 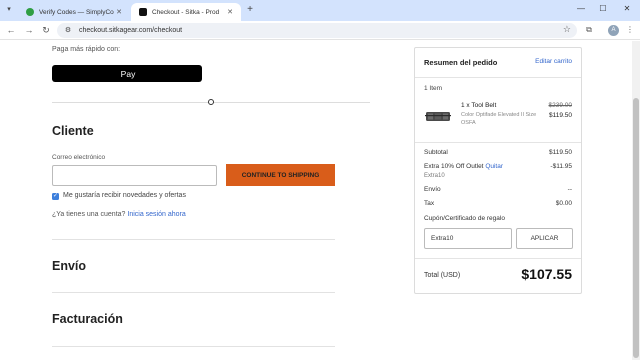 I want to click on coupon-field, so click(x=468, y=238).